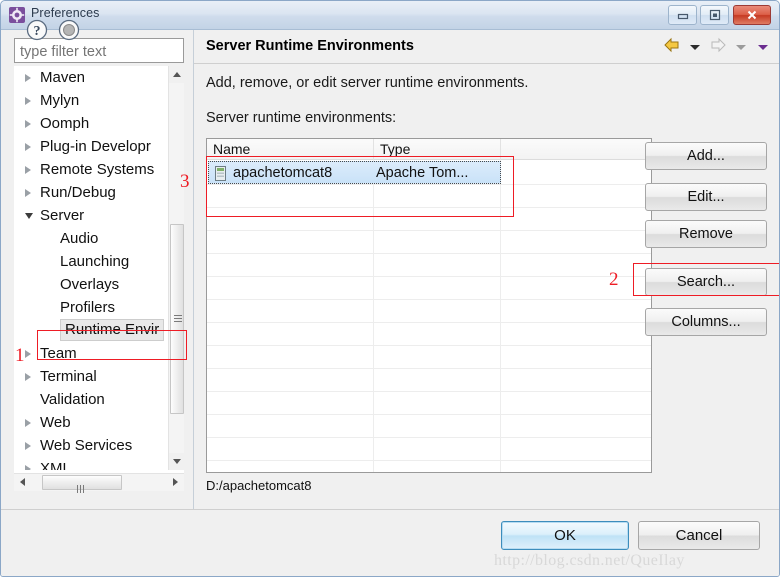 Image resolution: width=780 pixels, height=577 pixels. Describe the element at coordinates (682, 15) in the screenshot. I see `minimize-button` at that location.